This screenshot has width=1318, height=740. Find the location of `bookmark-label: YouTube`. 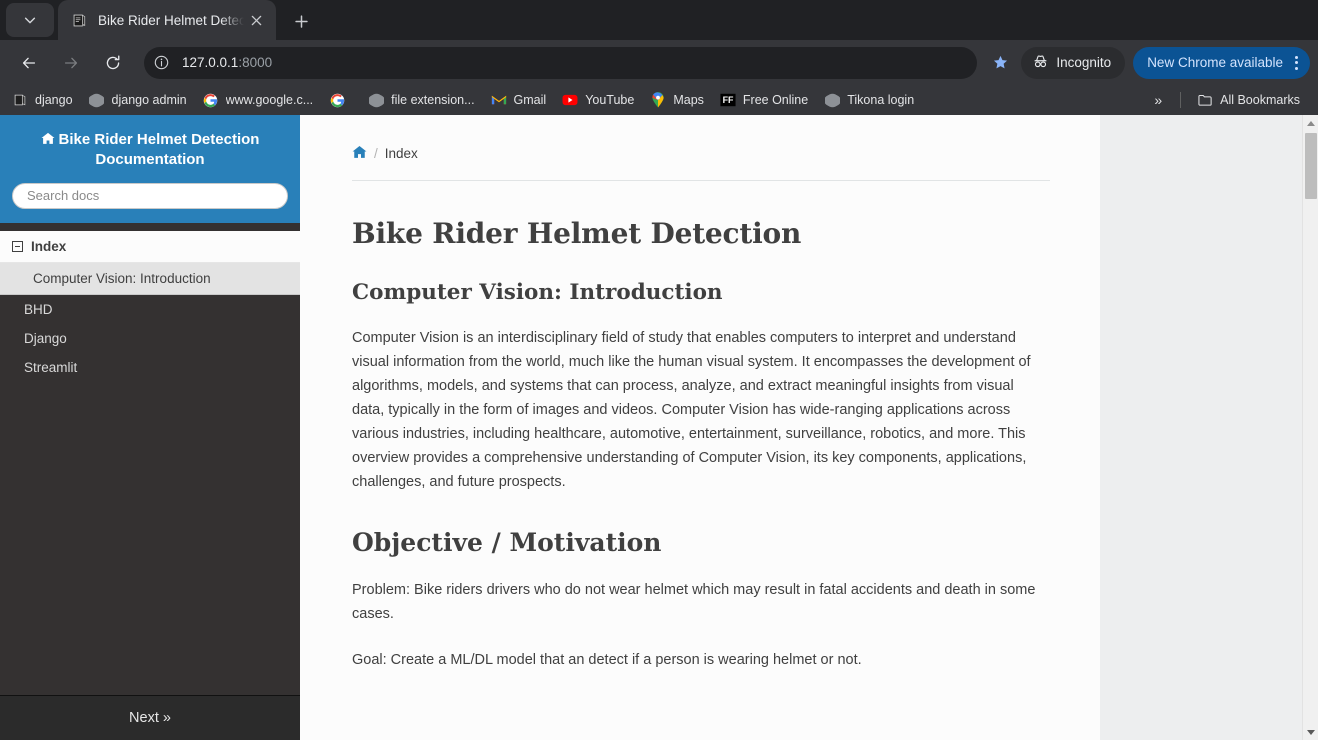

bookmark-label: YouTube is located at coordinates (610, 100).